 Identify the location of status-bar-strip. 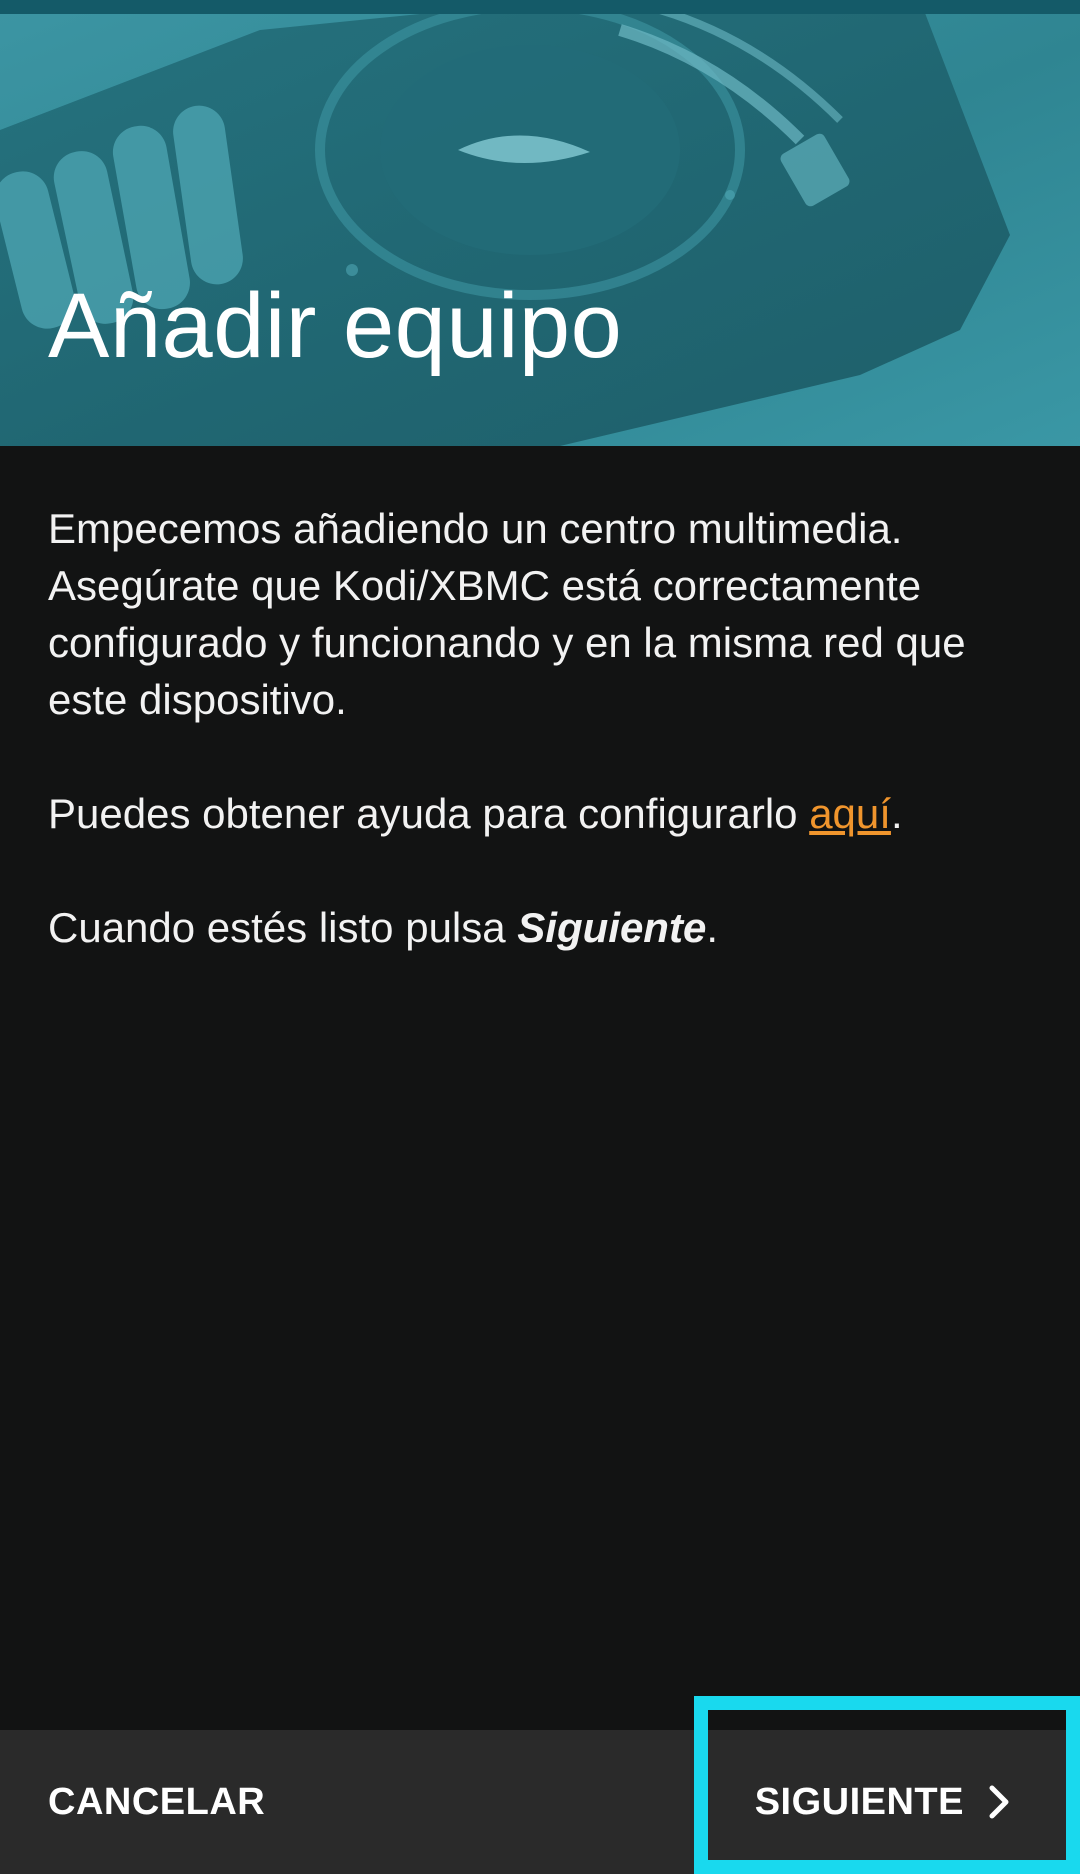
(540, 7).